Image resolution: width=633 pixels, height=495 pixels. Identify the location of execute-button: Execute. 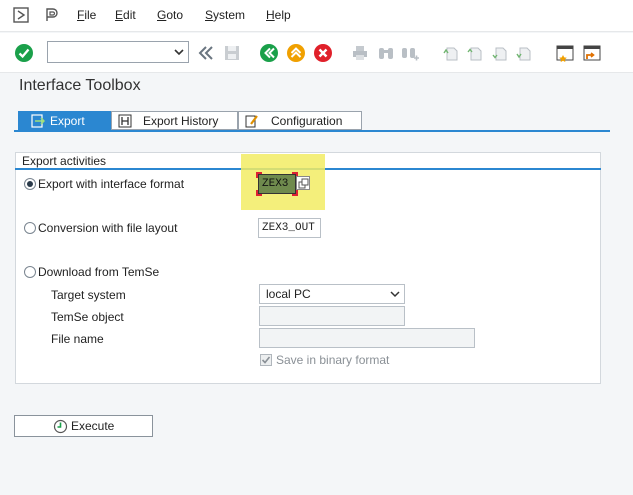
(83, 426).